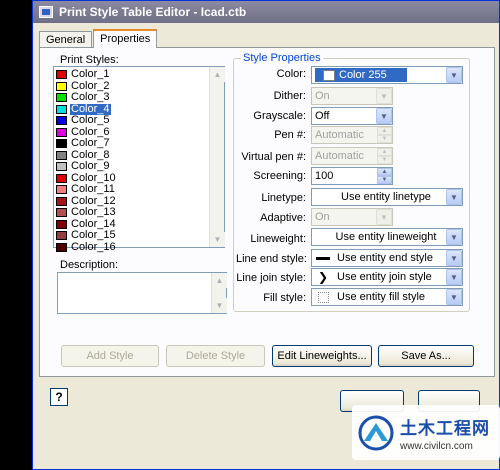 Image resolution: width=500 pixels, height=470 pixels. I want to click on list-item-label: Color_12, so click(93, 200).